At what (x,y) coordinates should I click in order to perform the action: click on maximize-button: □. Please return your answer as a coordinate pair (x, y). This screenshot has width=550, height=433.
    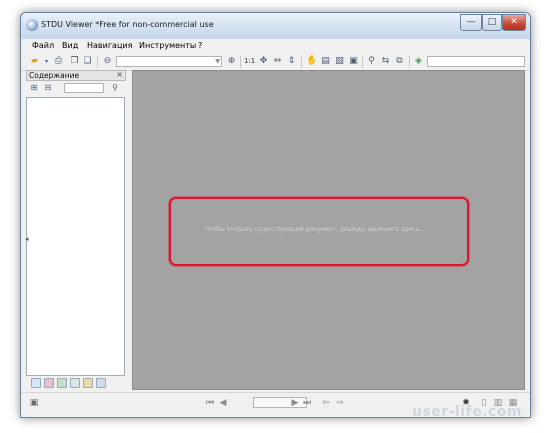
    Looking at the image, I should click on (492, 22).